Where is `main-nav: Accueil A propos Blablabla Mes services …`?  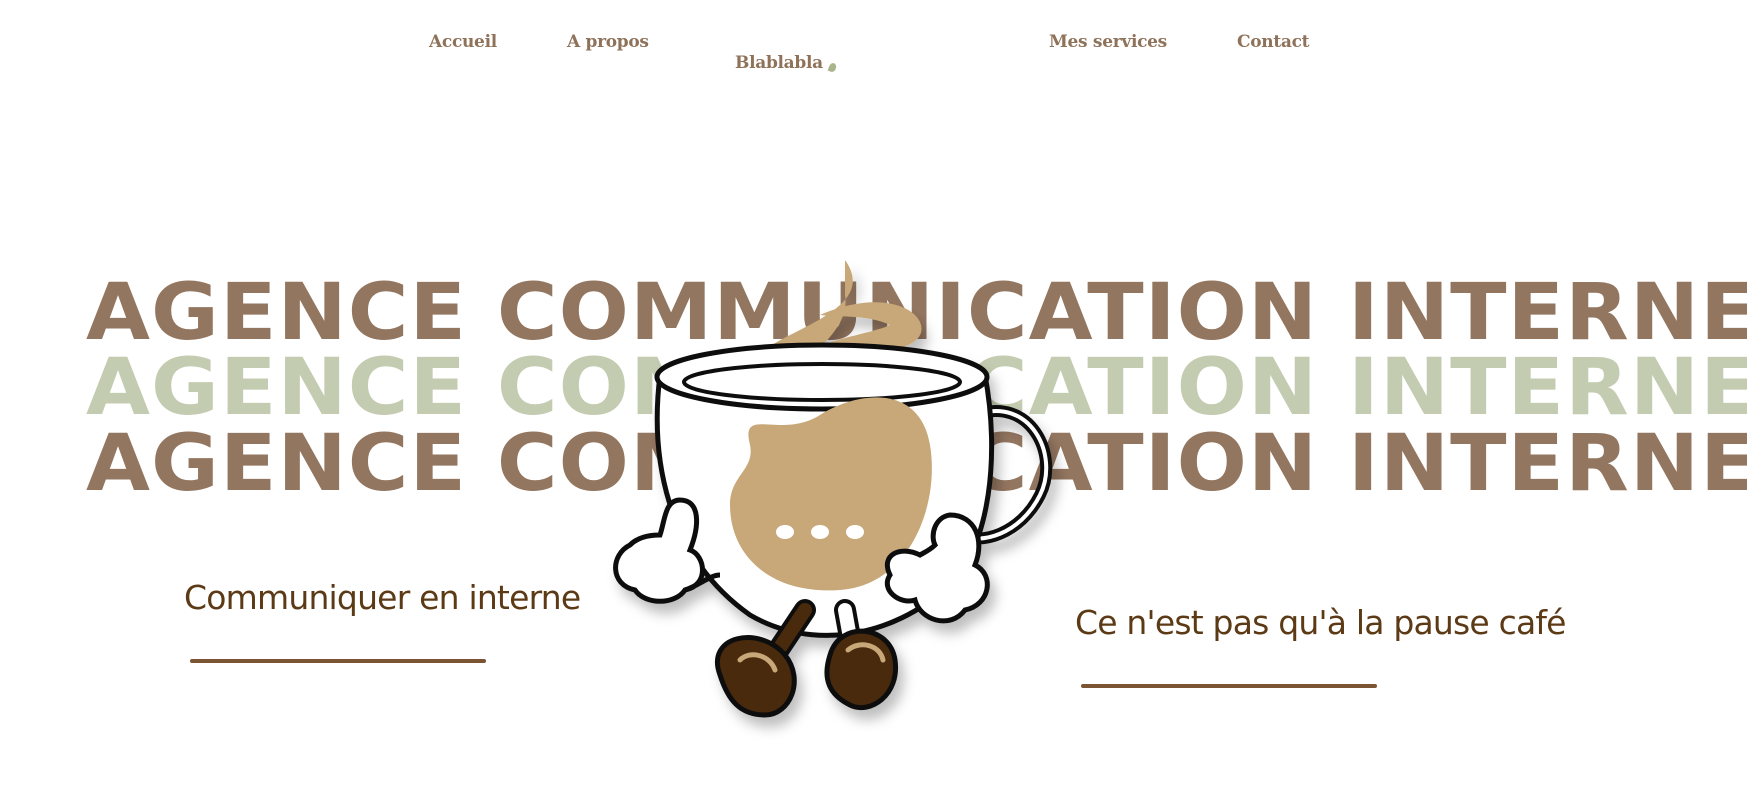
main-nav: Accueil A propos Blablabla Mes services … is located at coordinates (873, 45).